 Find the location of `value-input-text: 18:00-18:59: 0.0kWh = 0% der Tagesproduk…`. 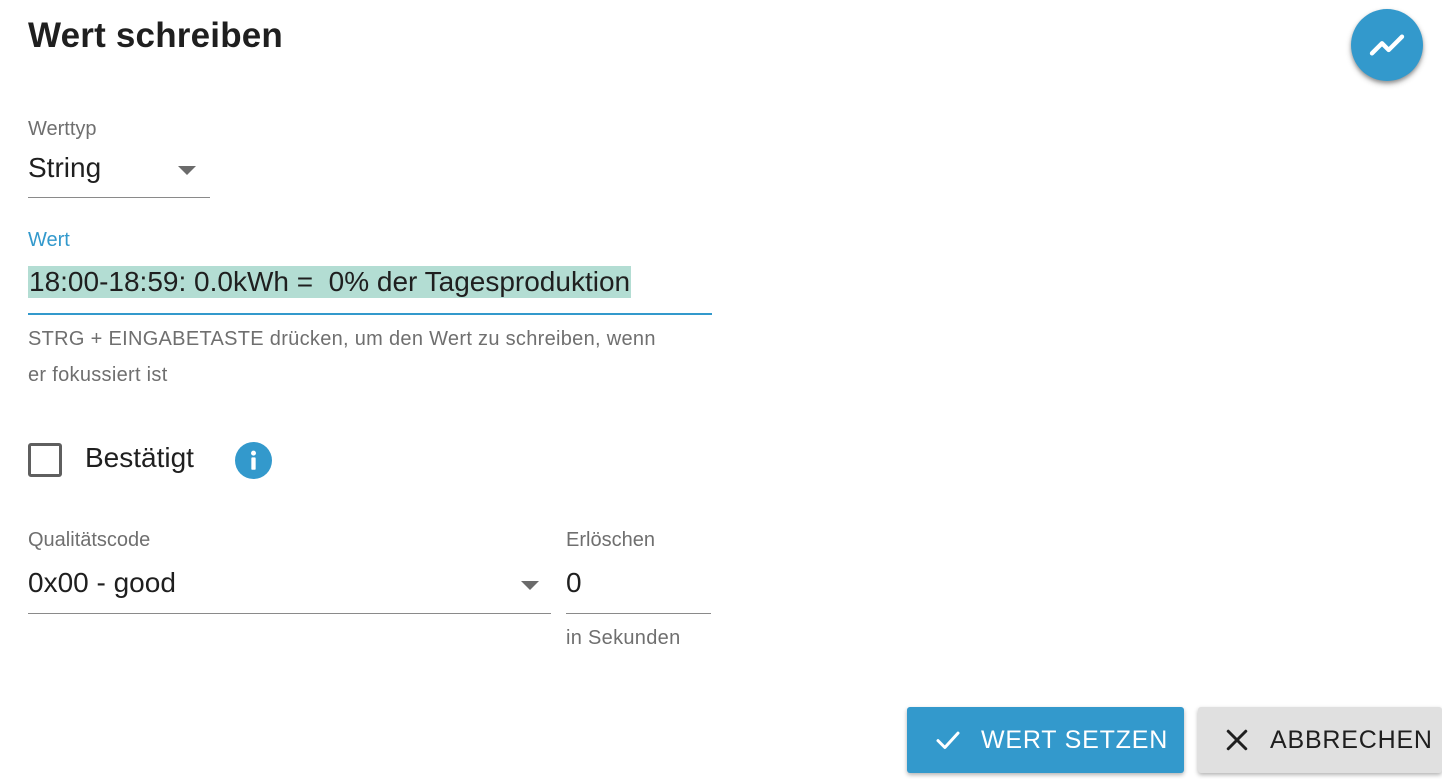

value-input-text: 18:00-18:59: 0.0kWh = 0% der Tagesproduk… is located at coordinates (330, 282).